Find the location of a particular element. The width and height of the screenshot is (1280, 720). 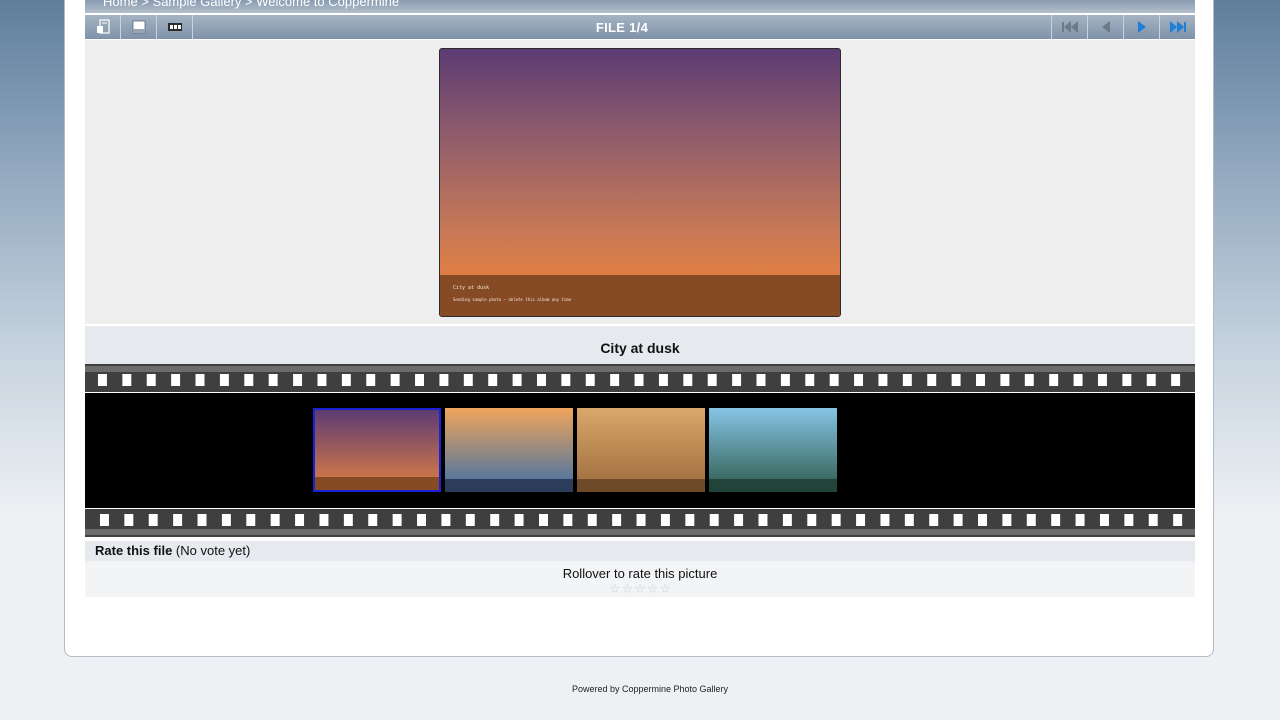

rating-header-label: Rate this file is located at coordinates (134, 550).